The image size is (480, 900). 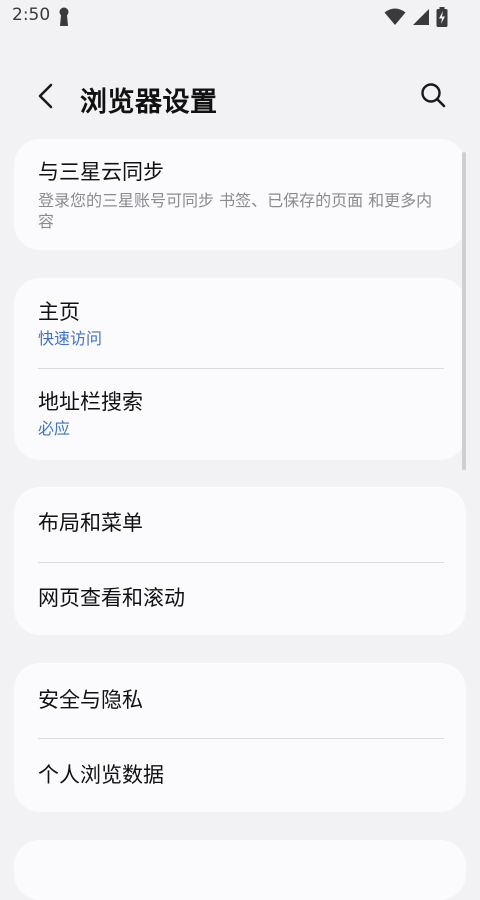 What do you see at coordinates (240, 98) in the screenshot?
I see `app-bar: 浏览器设置` at bounding box center [240, 98].